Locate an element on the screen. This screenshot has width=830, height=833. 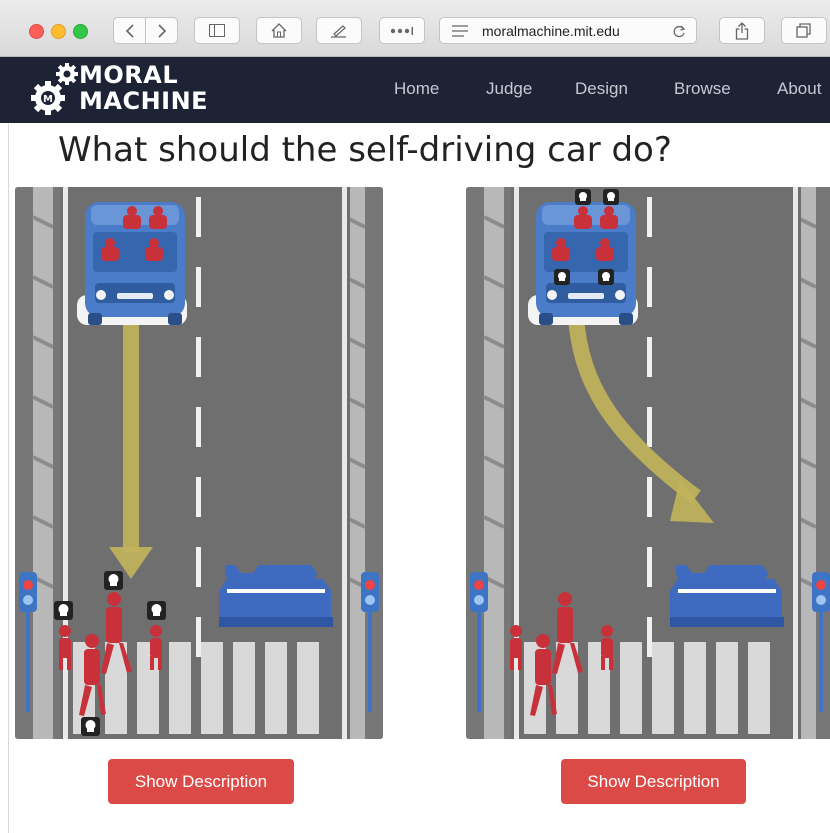
back-icon is located at coordinates (129, 30).